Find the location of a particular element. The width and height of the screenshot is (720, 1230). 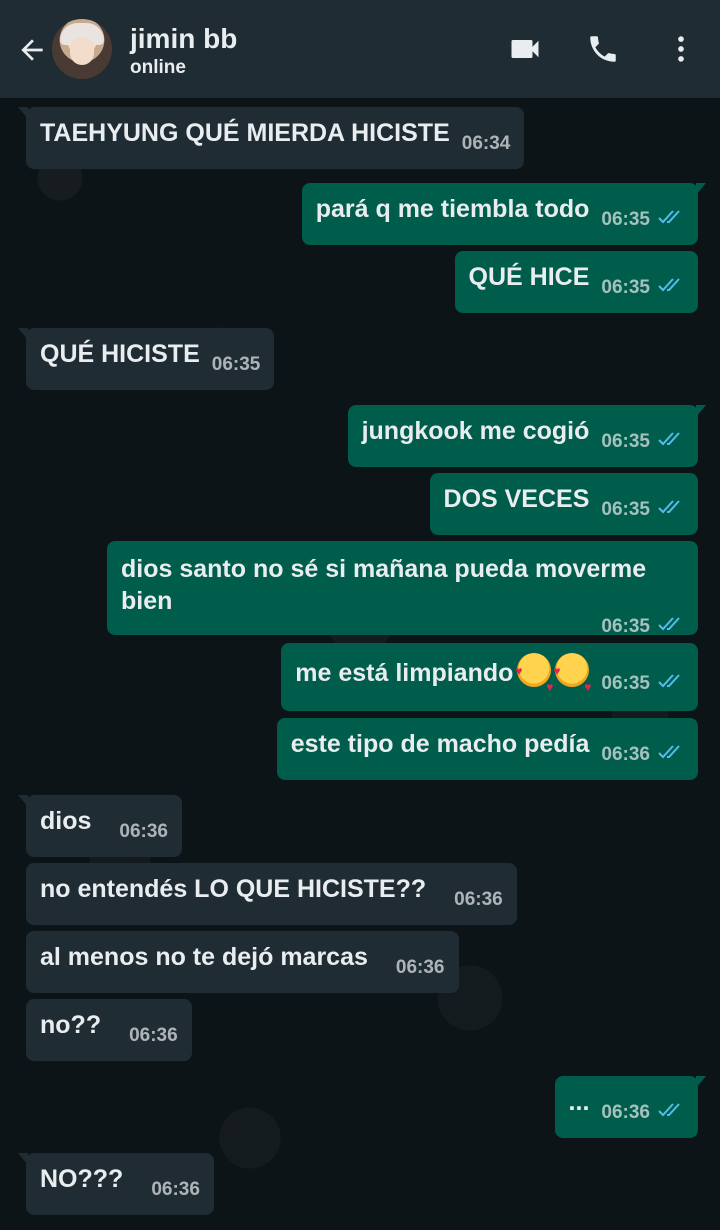

contact-status: online is located at coordinates (158, 67).